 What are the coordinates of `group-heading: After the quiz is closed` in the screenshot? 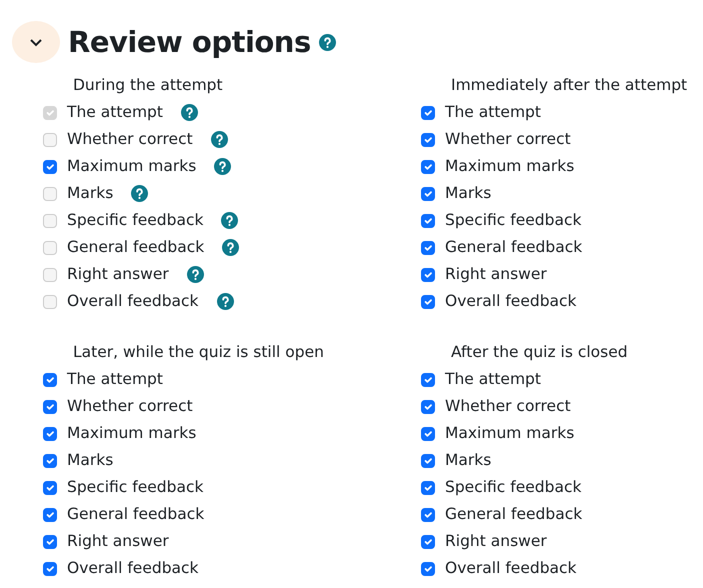 It's located at (539, 352).